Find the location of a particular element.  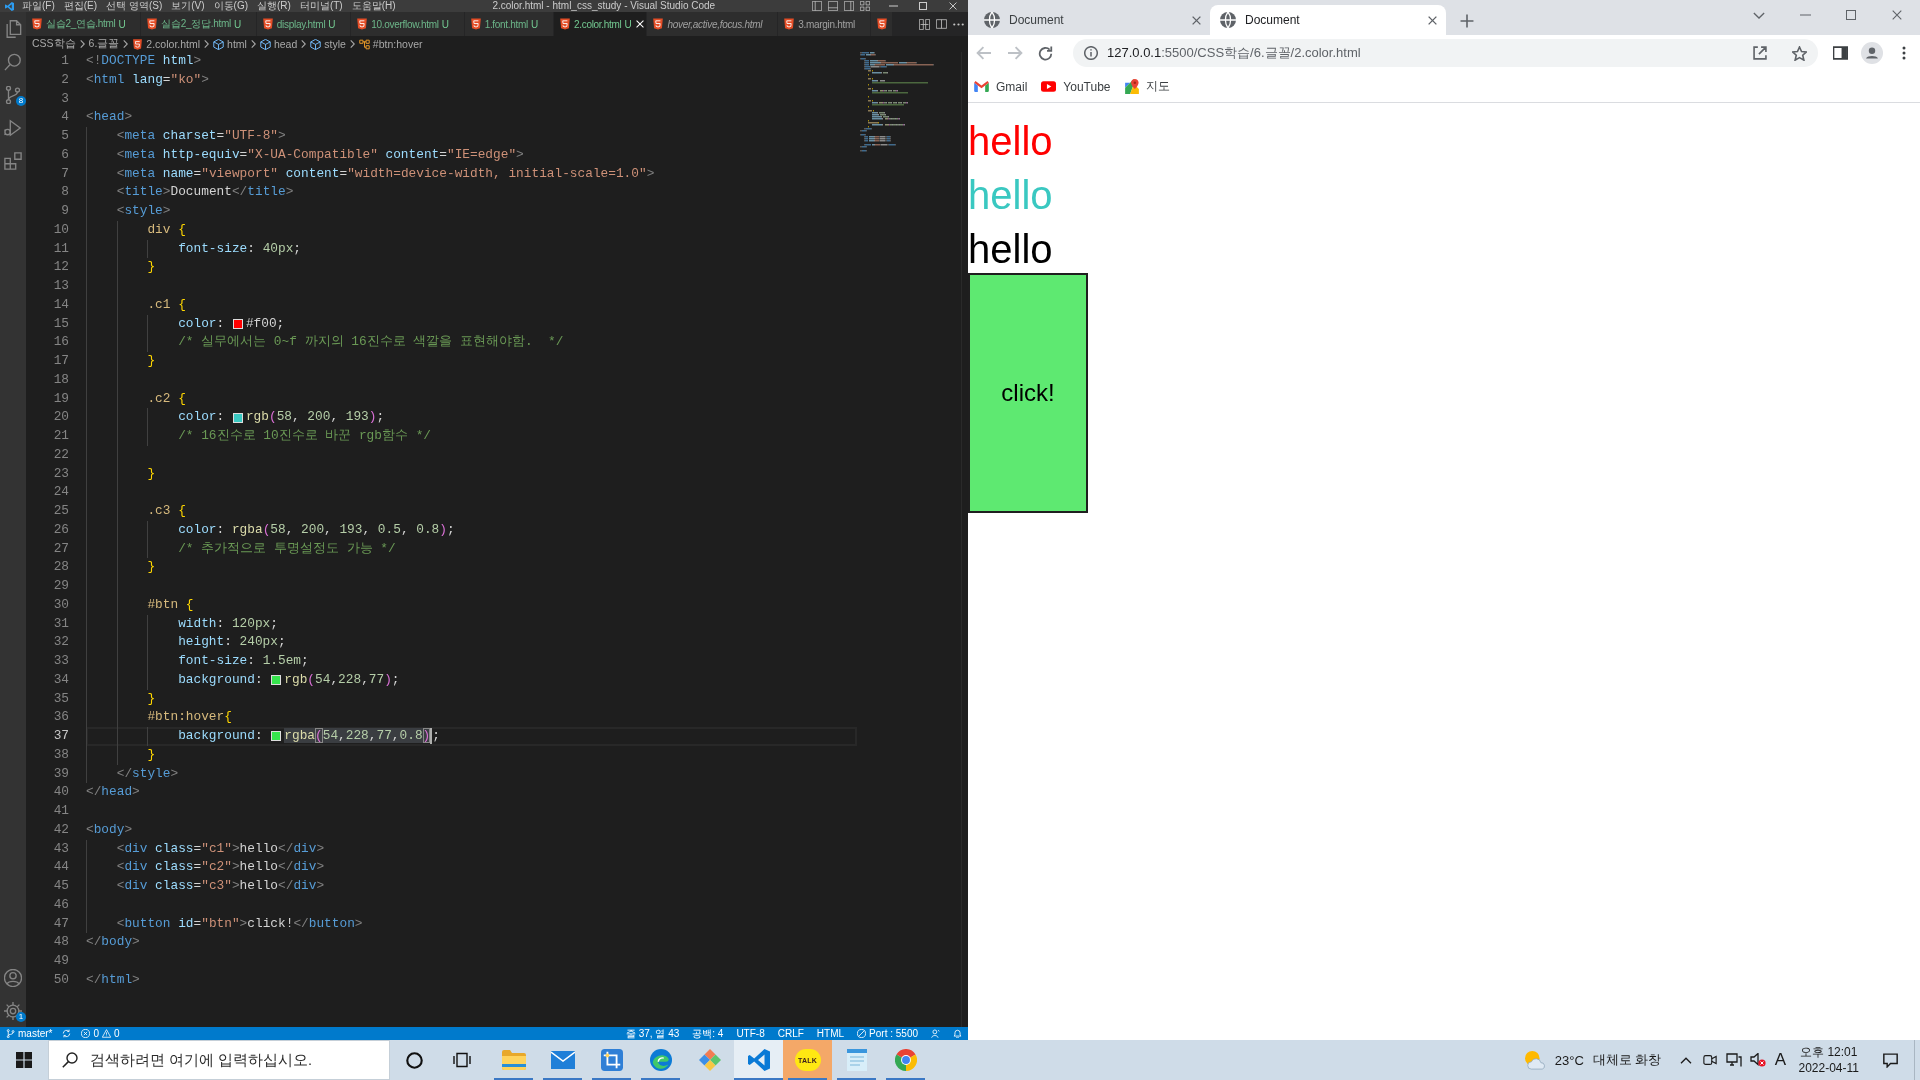

folder-icon is located at coordinates (513, 1060).